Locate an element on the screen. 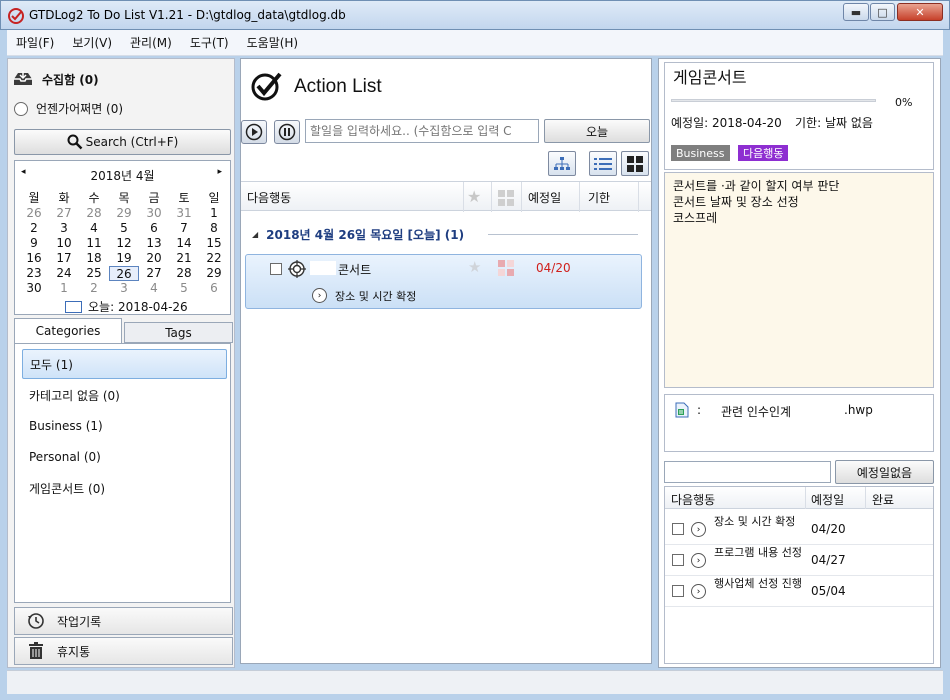 This screenshot has width=950, height=700. calendar-day: 7 is located at coordinates (184, 228).